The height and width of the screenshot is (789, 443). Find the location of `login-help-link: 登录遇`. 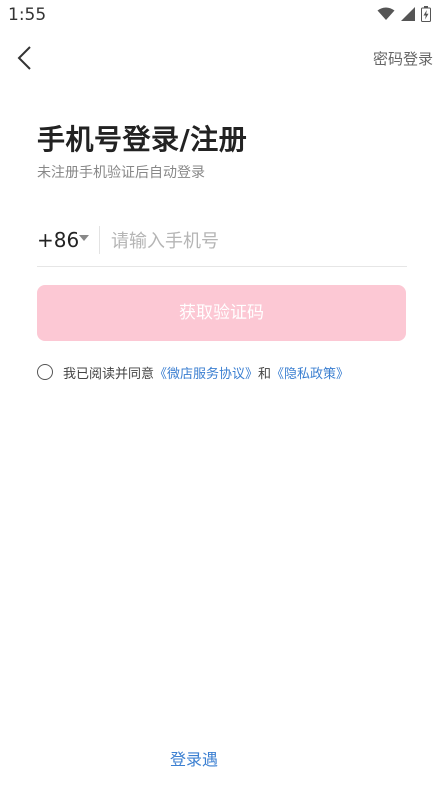

login-help-link: 登录遇 is located at coordinates (194, 758).